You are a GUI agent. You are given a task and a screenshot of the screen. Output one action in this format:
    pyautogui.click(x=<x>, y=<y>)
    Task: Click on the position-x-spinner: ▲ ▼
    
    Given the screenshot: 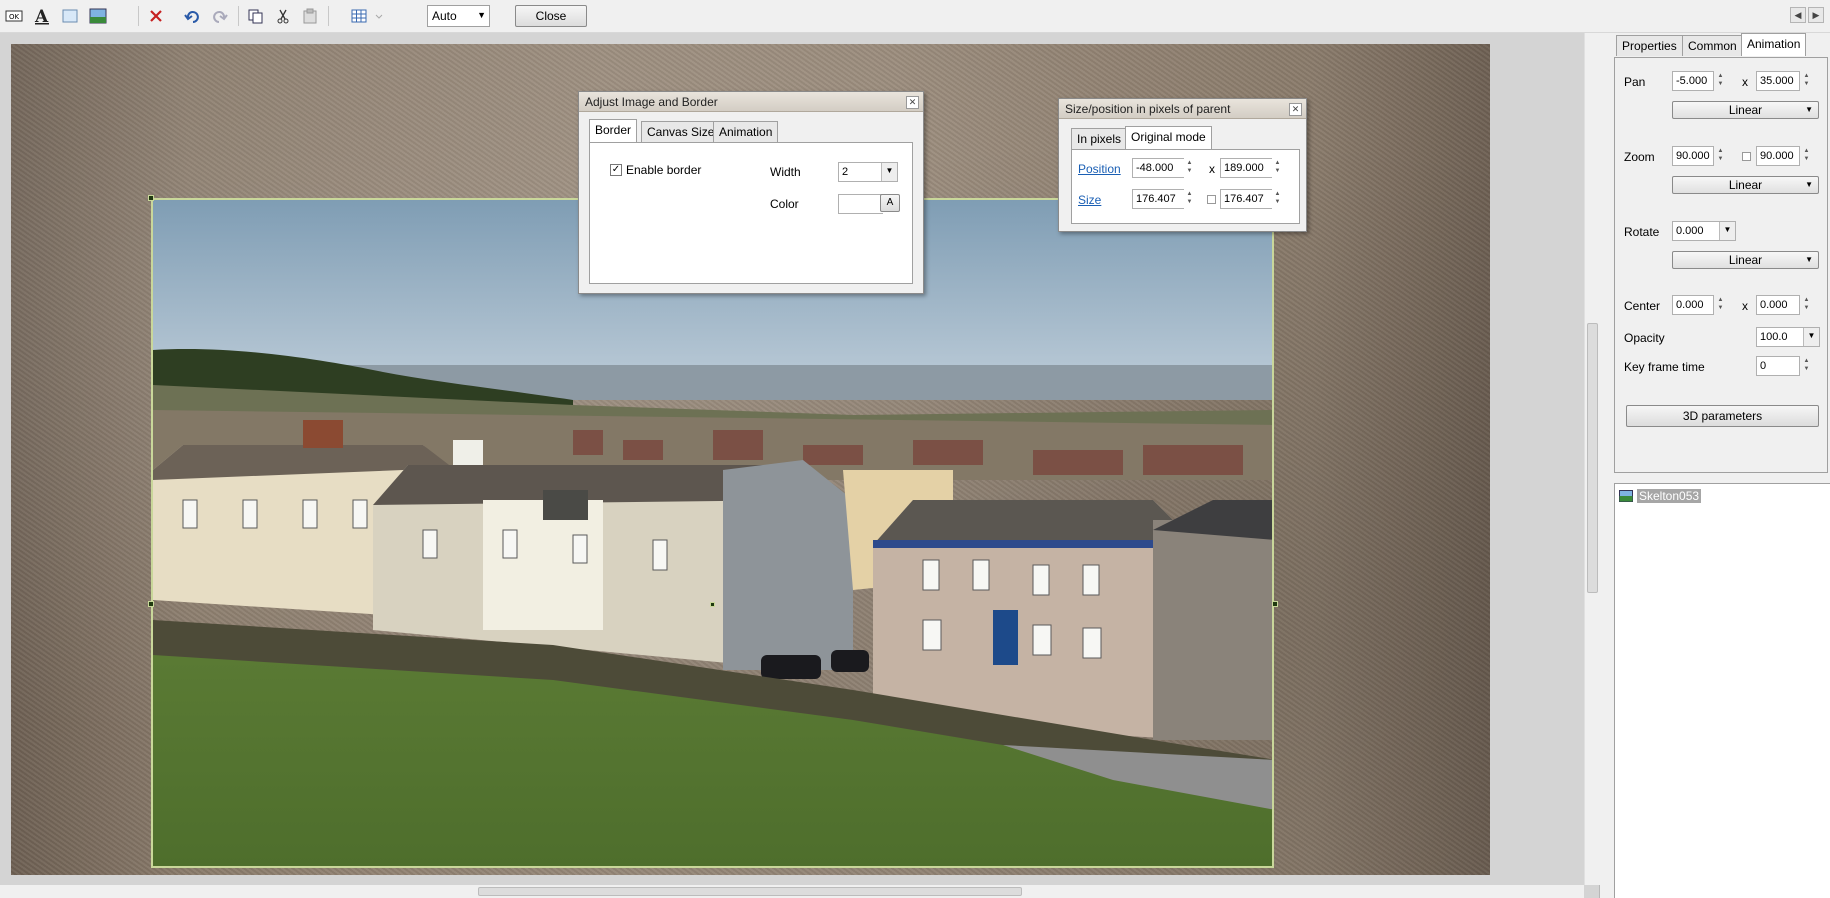 What is the action you would take?
    pyautogui.click(x=1189, y=168)
    